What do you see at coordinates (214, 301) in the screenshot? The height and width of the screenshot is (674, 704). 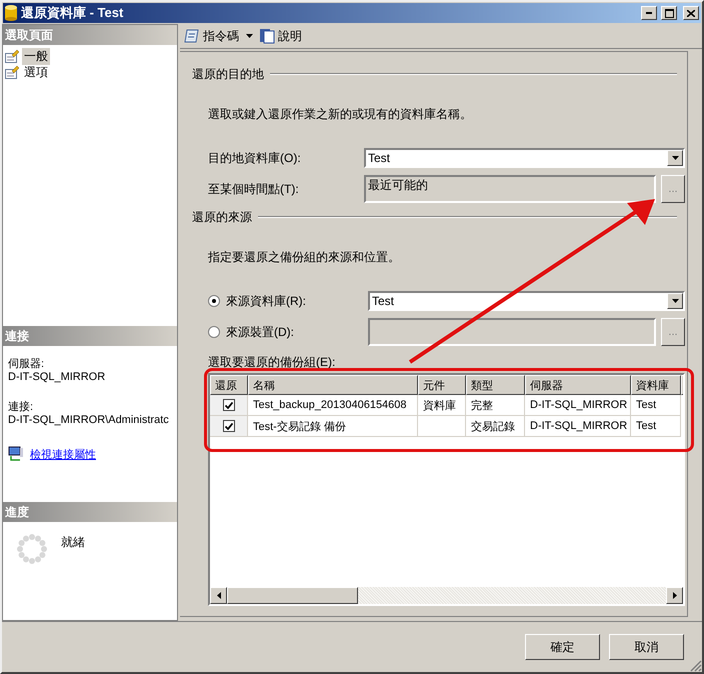 I see `radio-button` at bounding box center [214, 301].